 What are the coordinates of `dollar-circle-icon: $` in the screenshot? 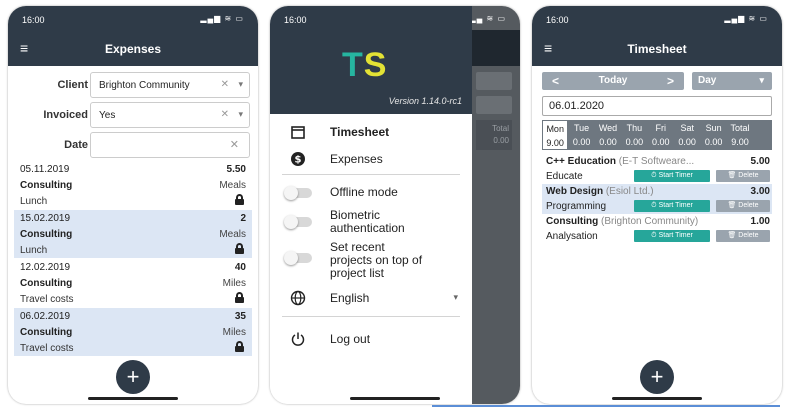 It's located at (298, 159).